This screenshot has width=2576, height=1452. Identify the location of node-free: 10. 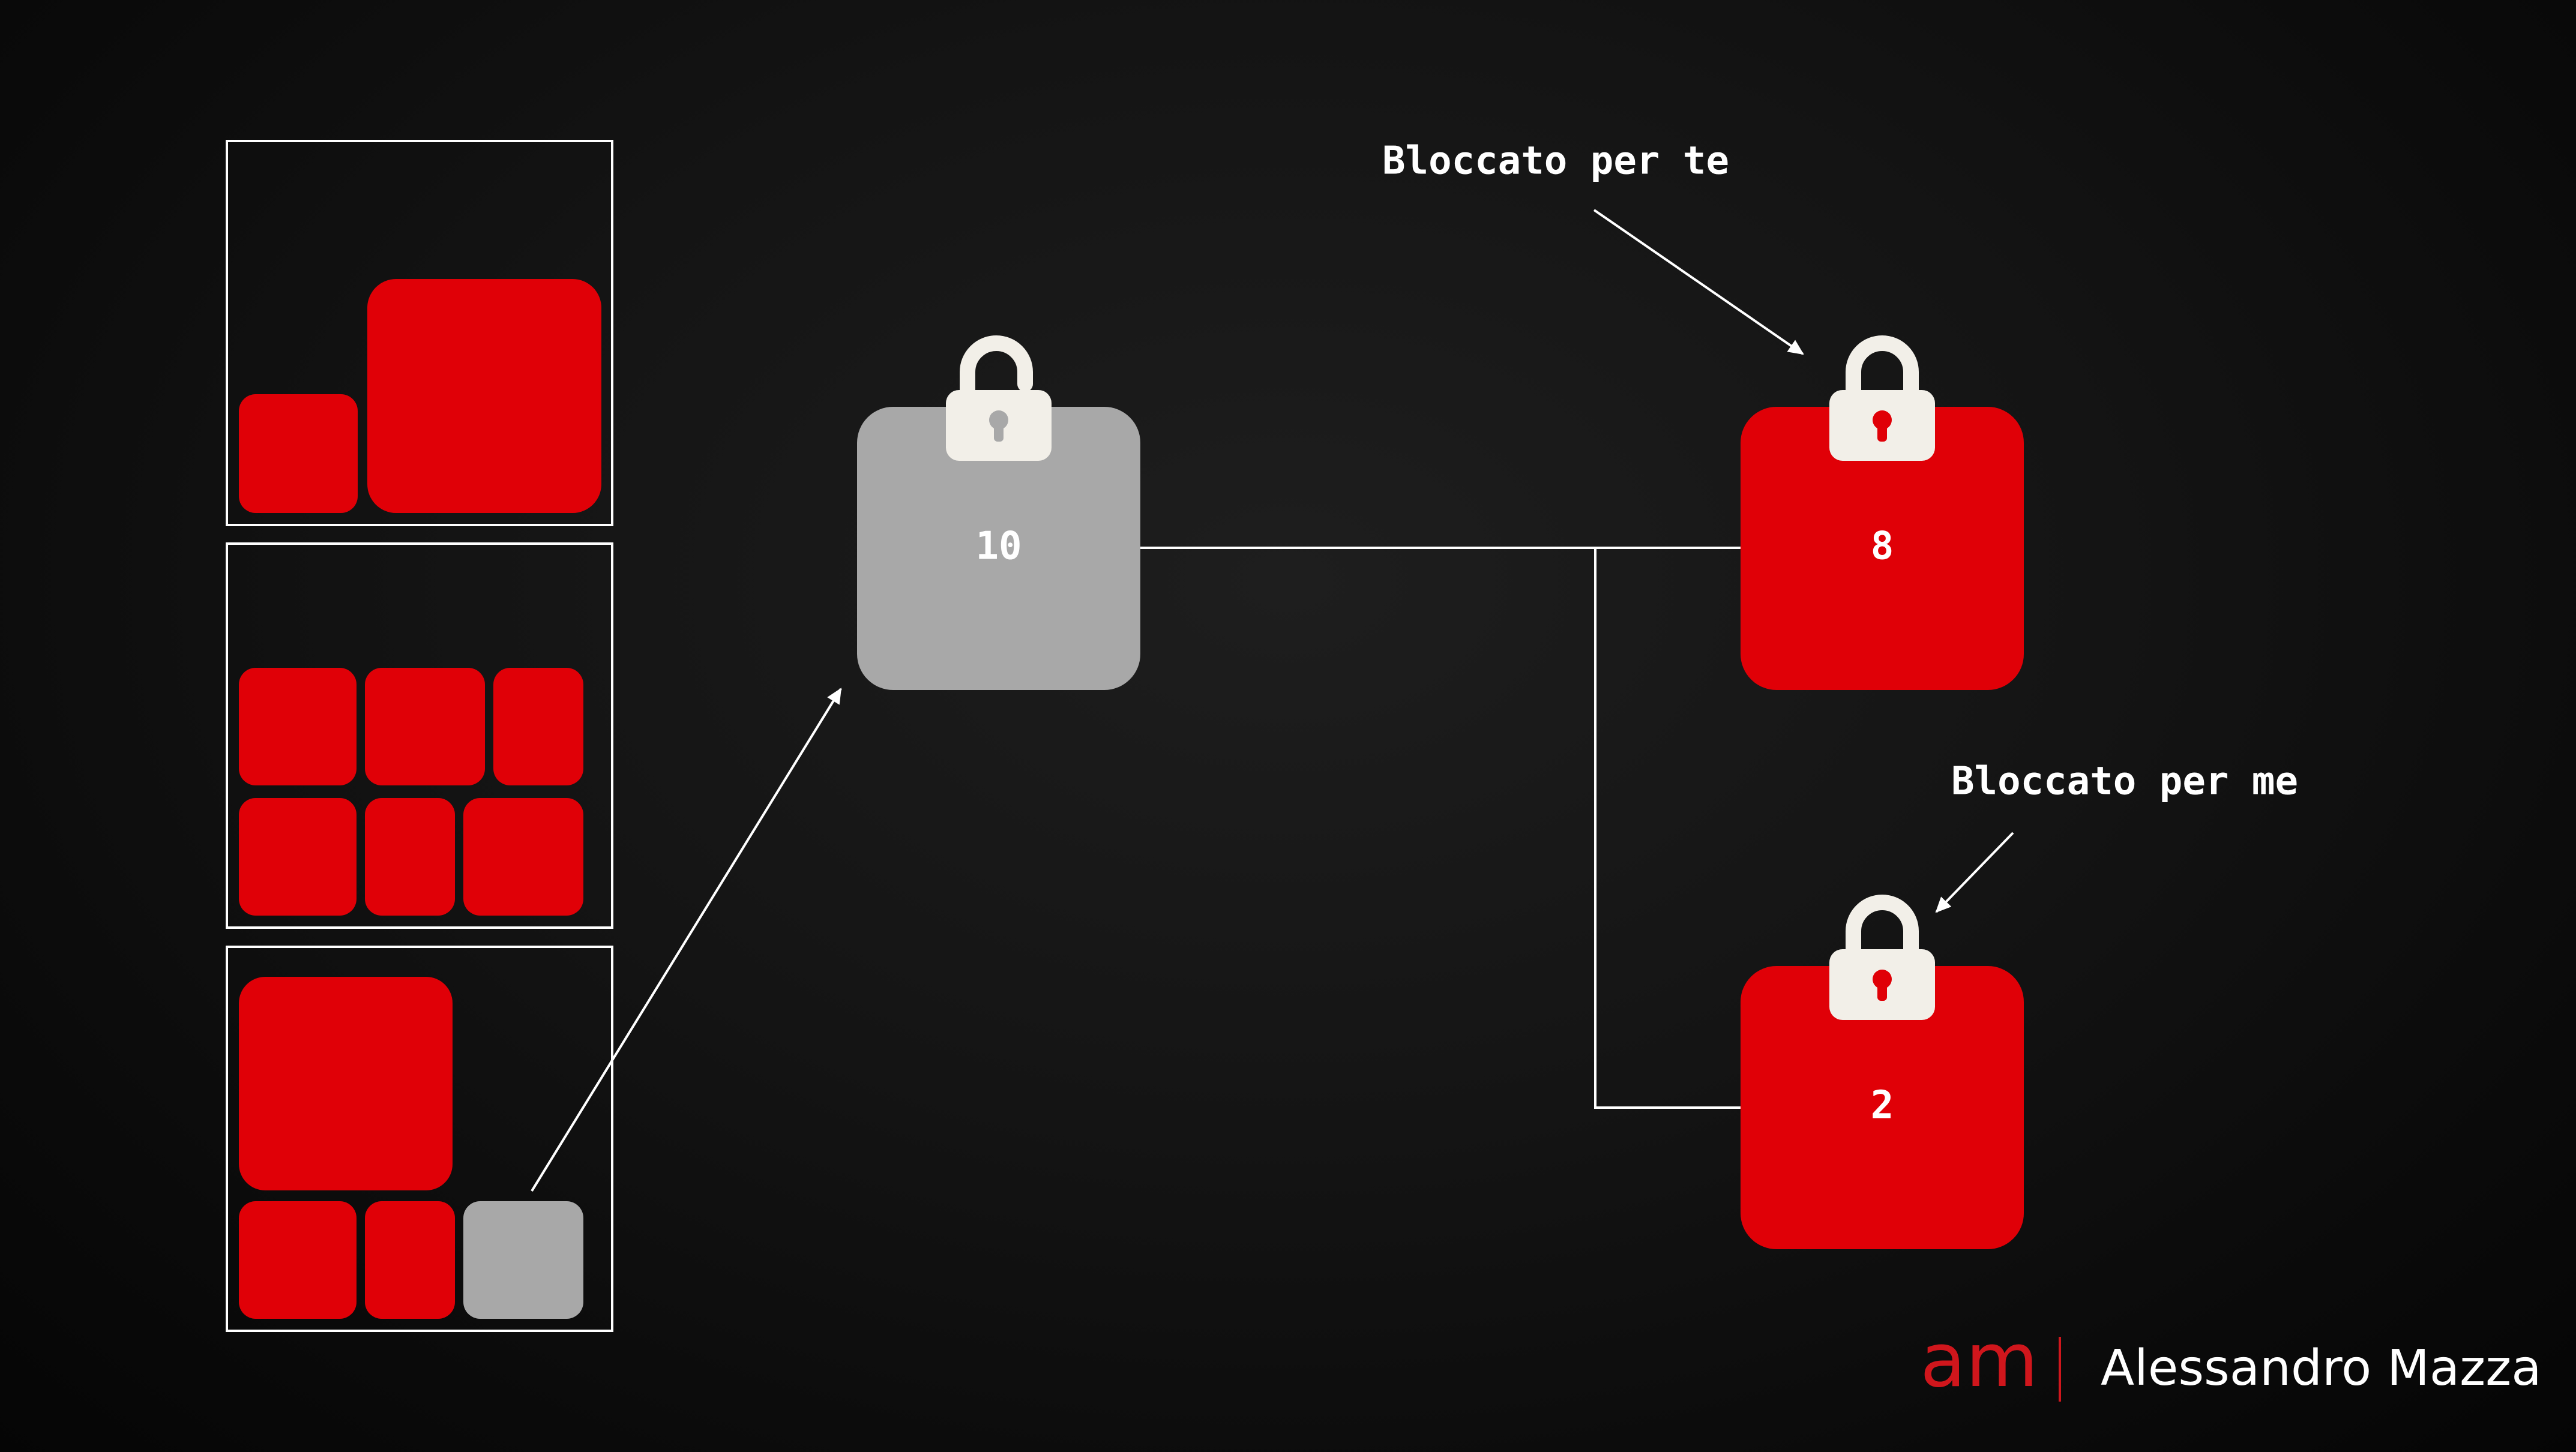
(999, 512).